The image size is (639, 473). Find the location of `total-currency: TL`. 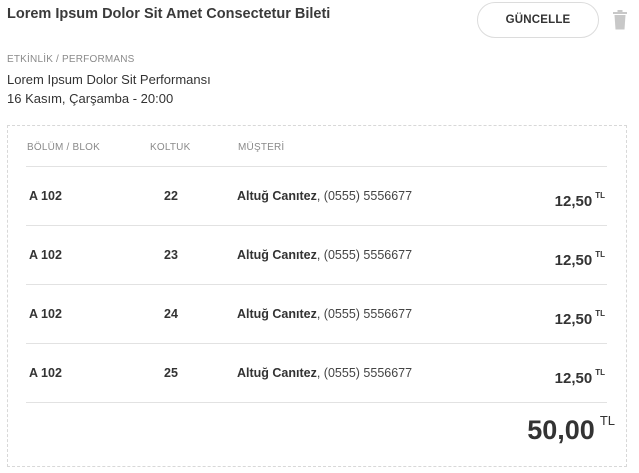

total-currency: TL is located at coordinates (607, 420).